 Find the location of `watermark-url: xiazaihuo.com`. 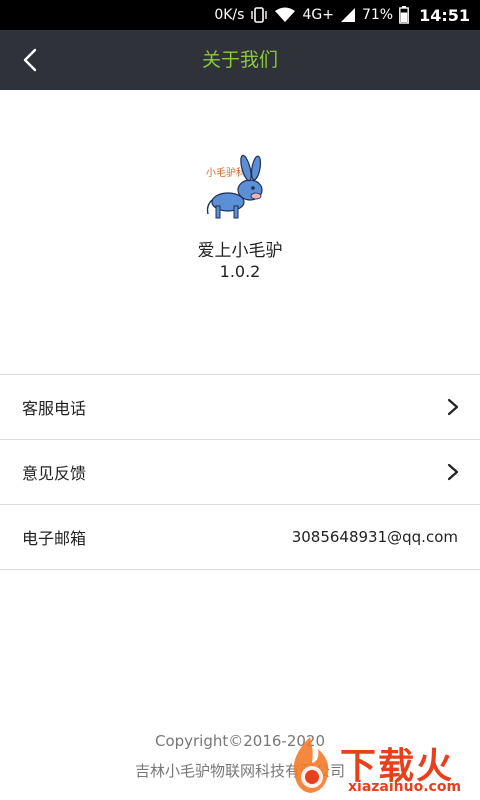

watermark-url: xiazaihuo.com is located at coordinates (405, 787).